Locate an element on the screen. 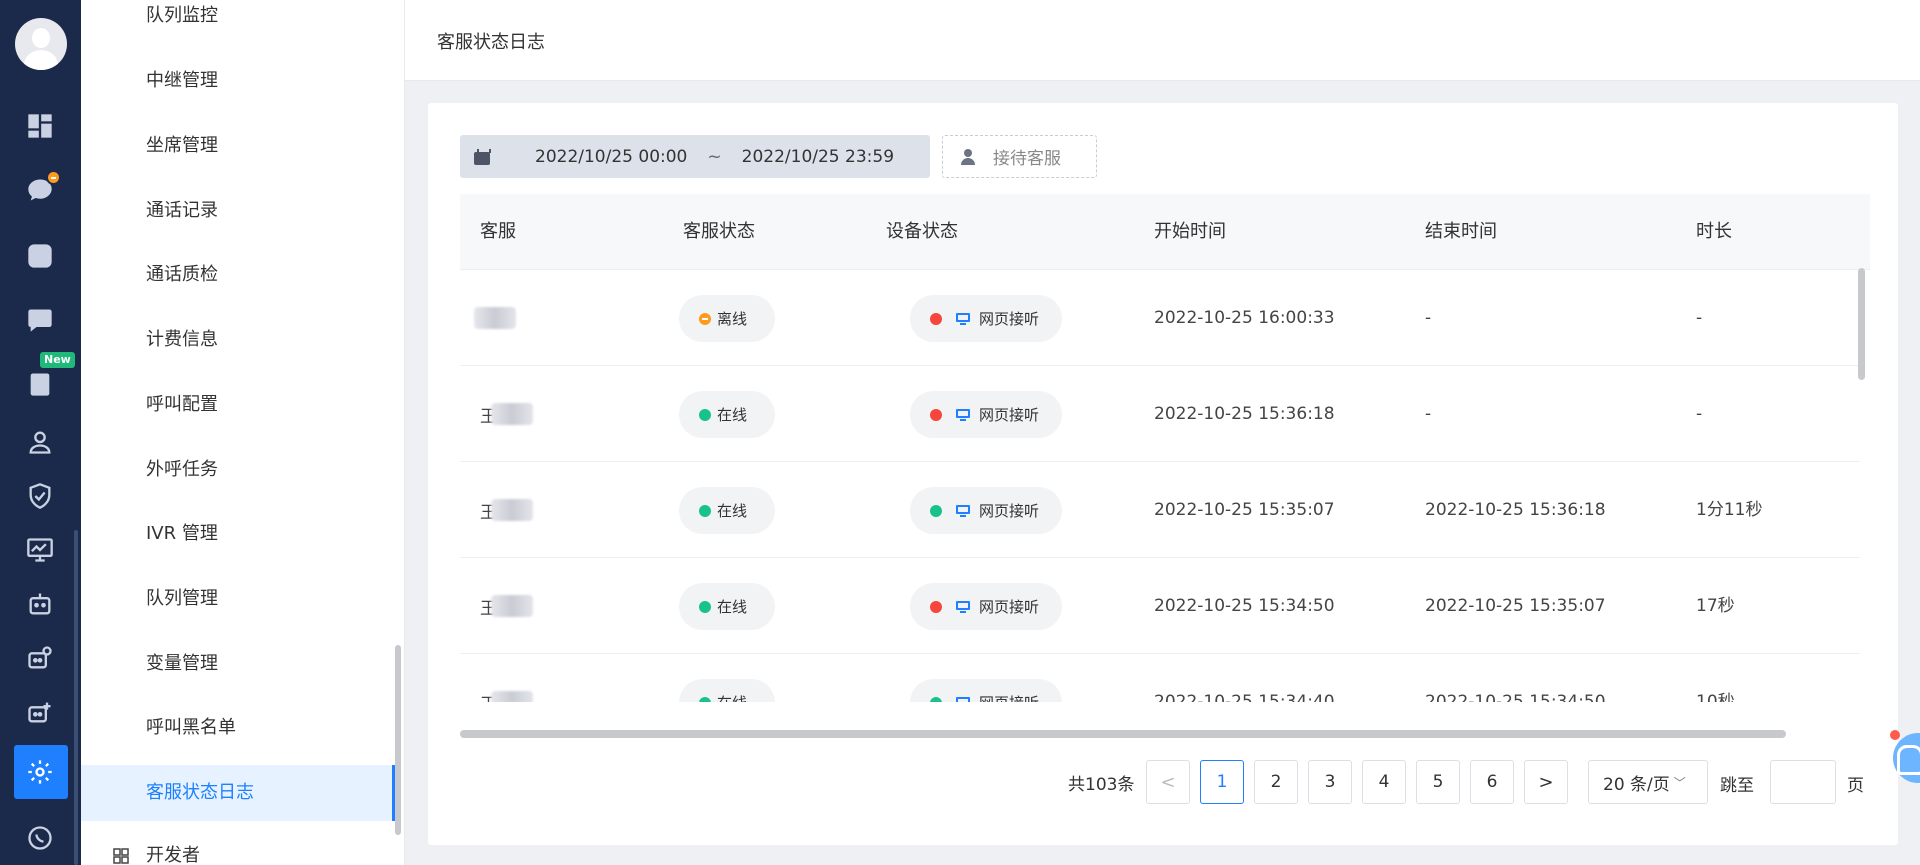 The image size is (1920, 865). prev-page-button: < is located at coordinates (1168, 782).